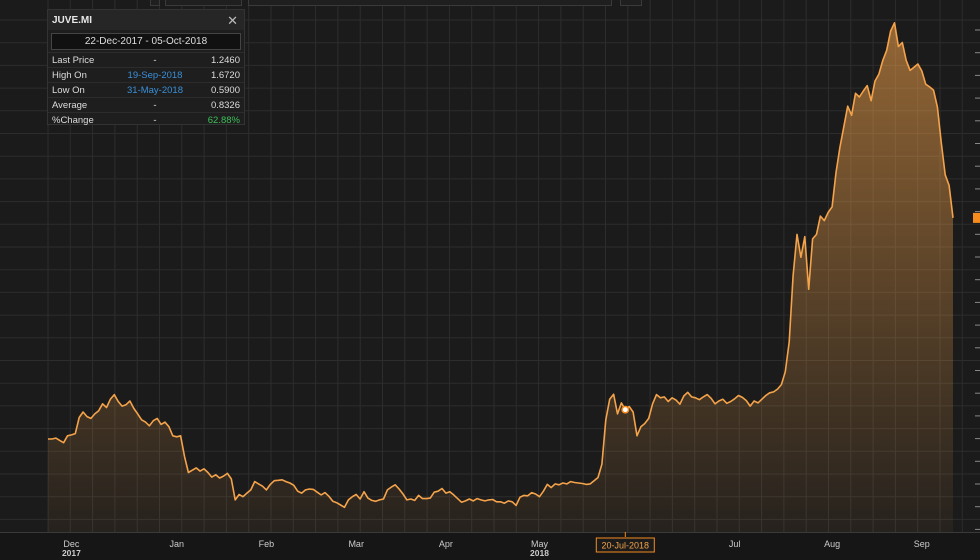  Describe the element at coordinates (356, 544) in the screenshot. I see `x-tick-label: Mar` at that location.